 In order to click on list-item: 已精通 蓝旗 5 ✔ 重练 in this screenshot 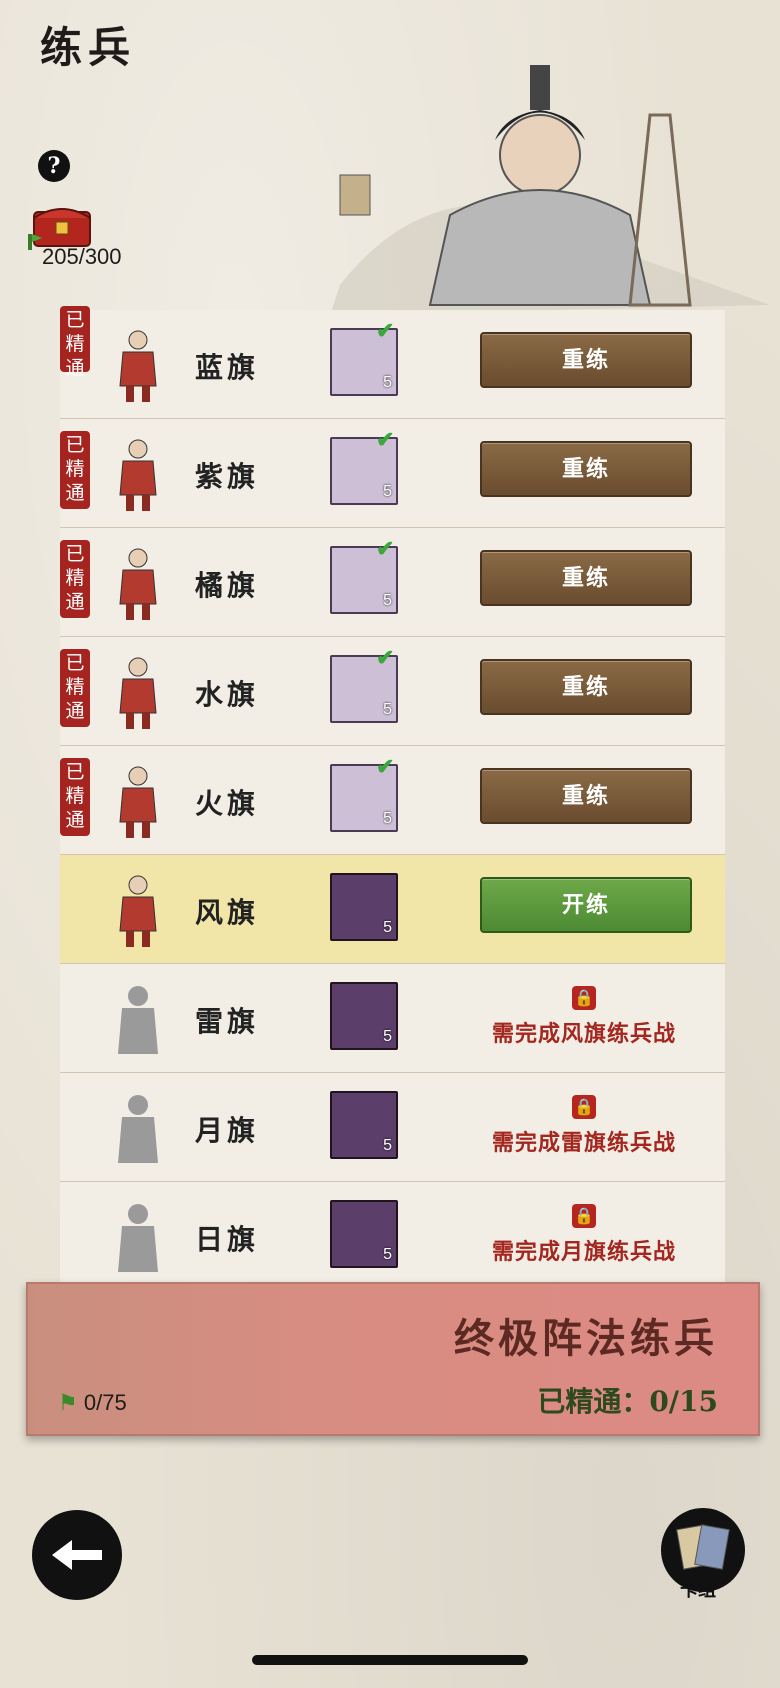, I will do `click(392, 362)`.